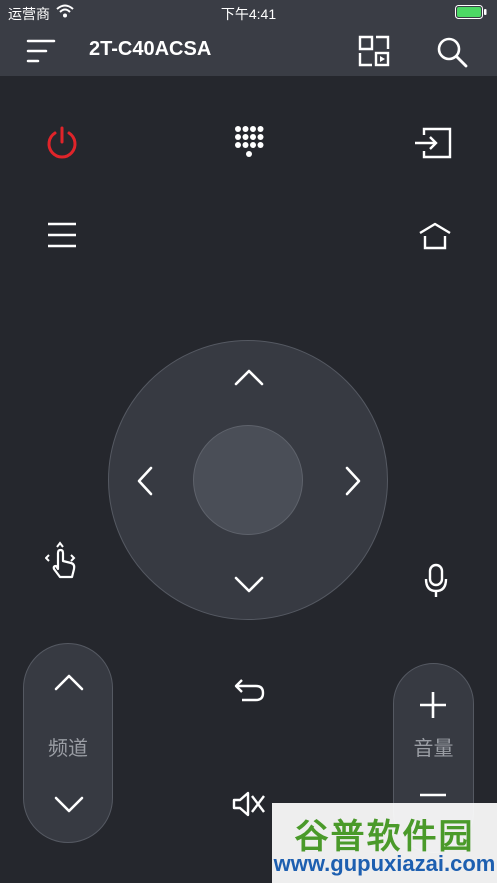 Image resolution: width=497 pixels, height=883 pixels. I want to click on channel-up-icon, so click(69, 682).